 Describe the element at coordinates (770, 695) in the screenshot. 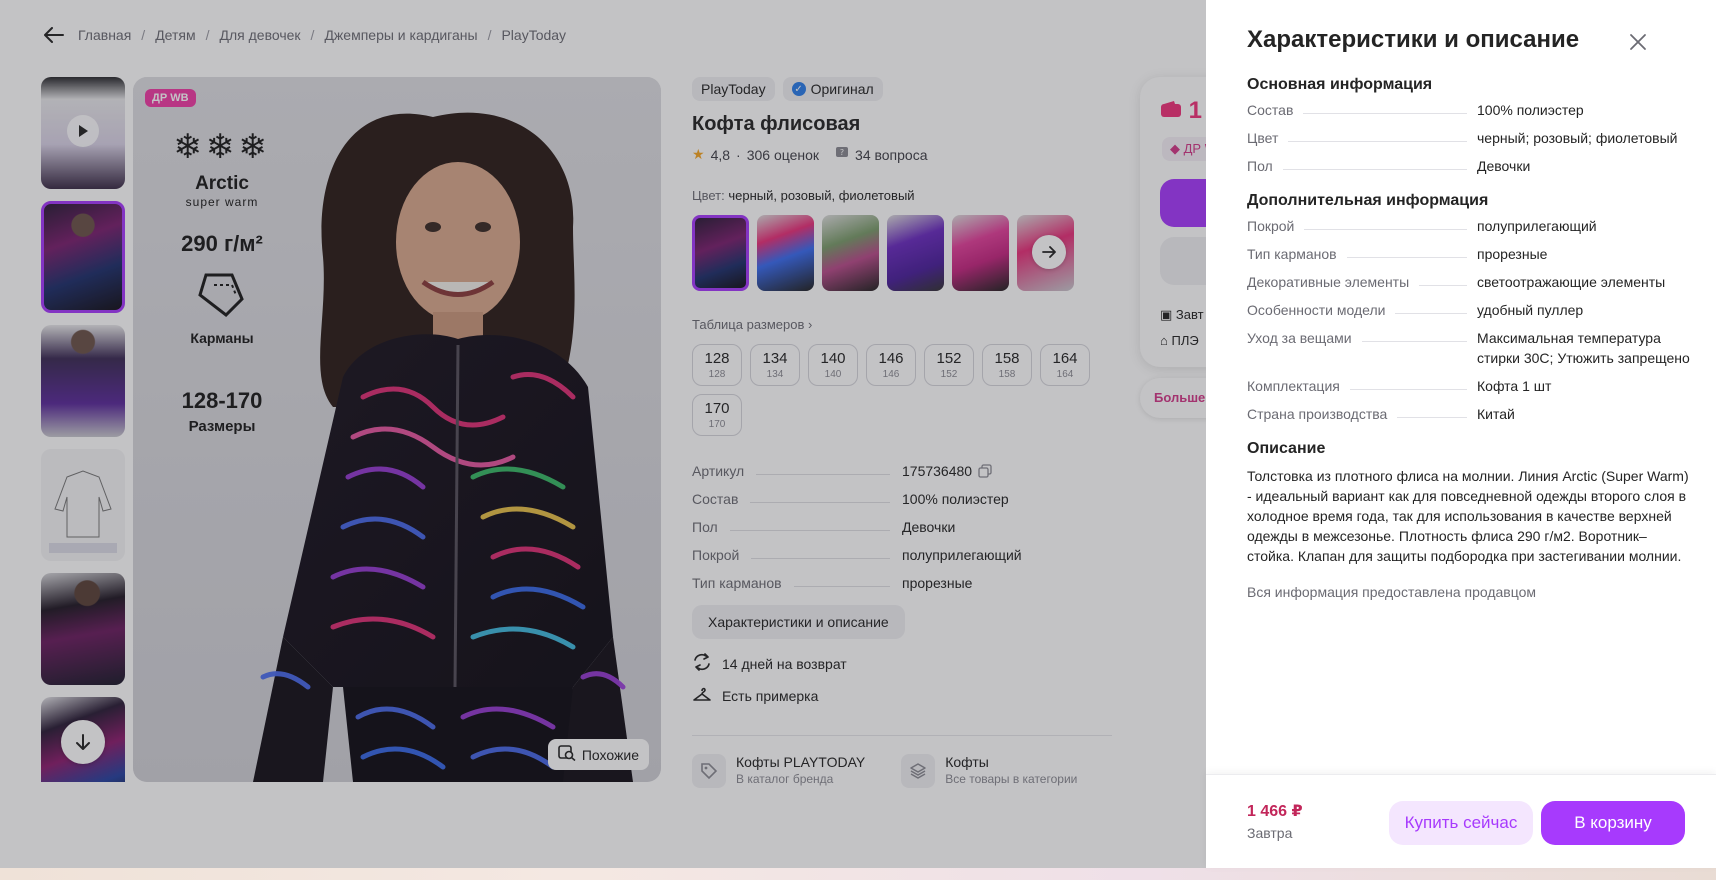

I see `fitting-text: Есть примерка` at that location.